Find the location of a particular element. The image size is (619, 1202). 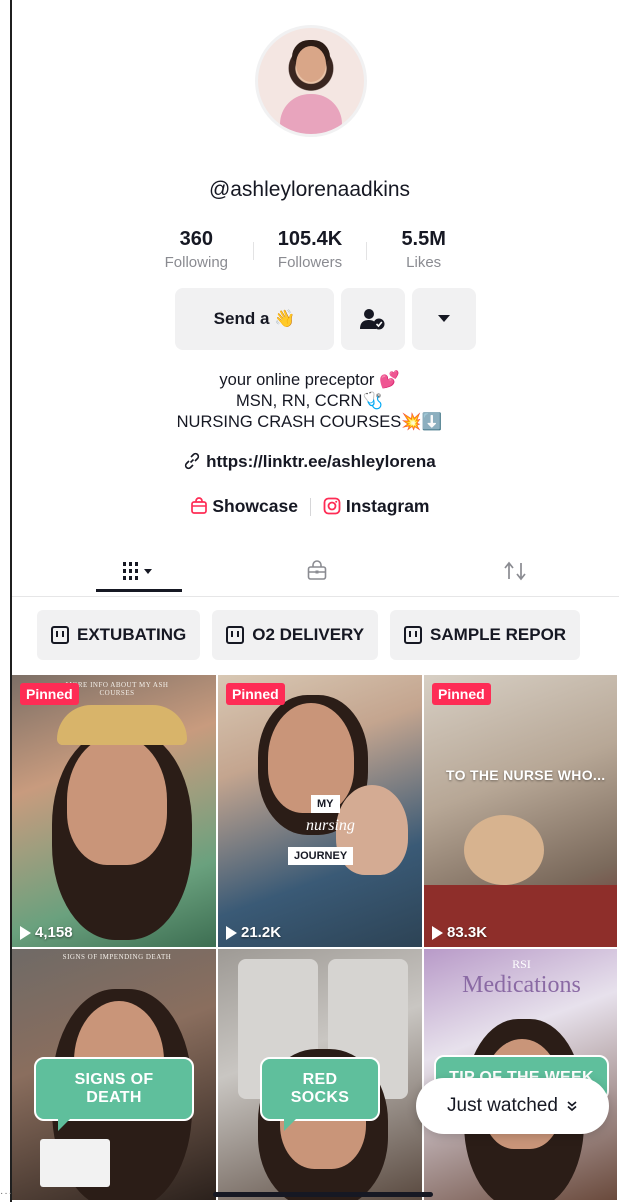

view-count: 83.3K is located at coordinates (459, 932).